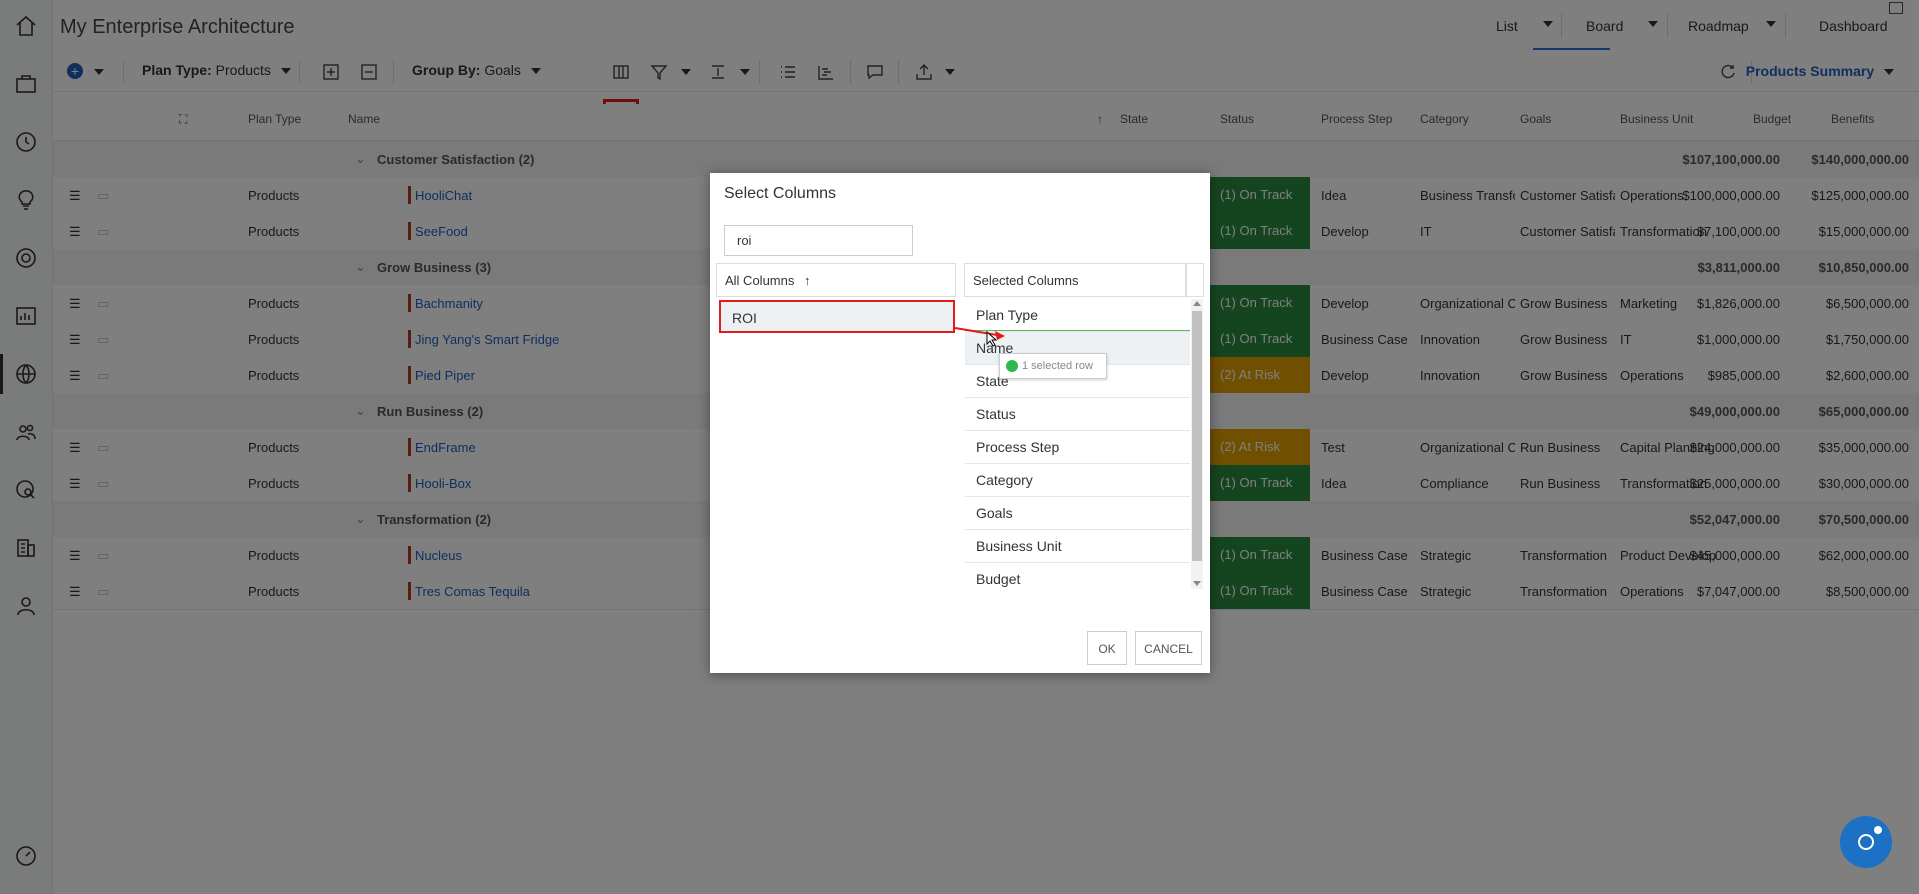 This screenshot has height=894, width=1919. I want to click on selected-column-item: Process Step, so click(1077, 447).